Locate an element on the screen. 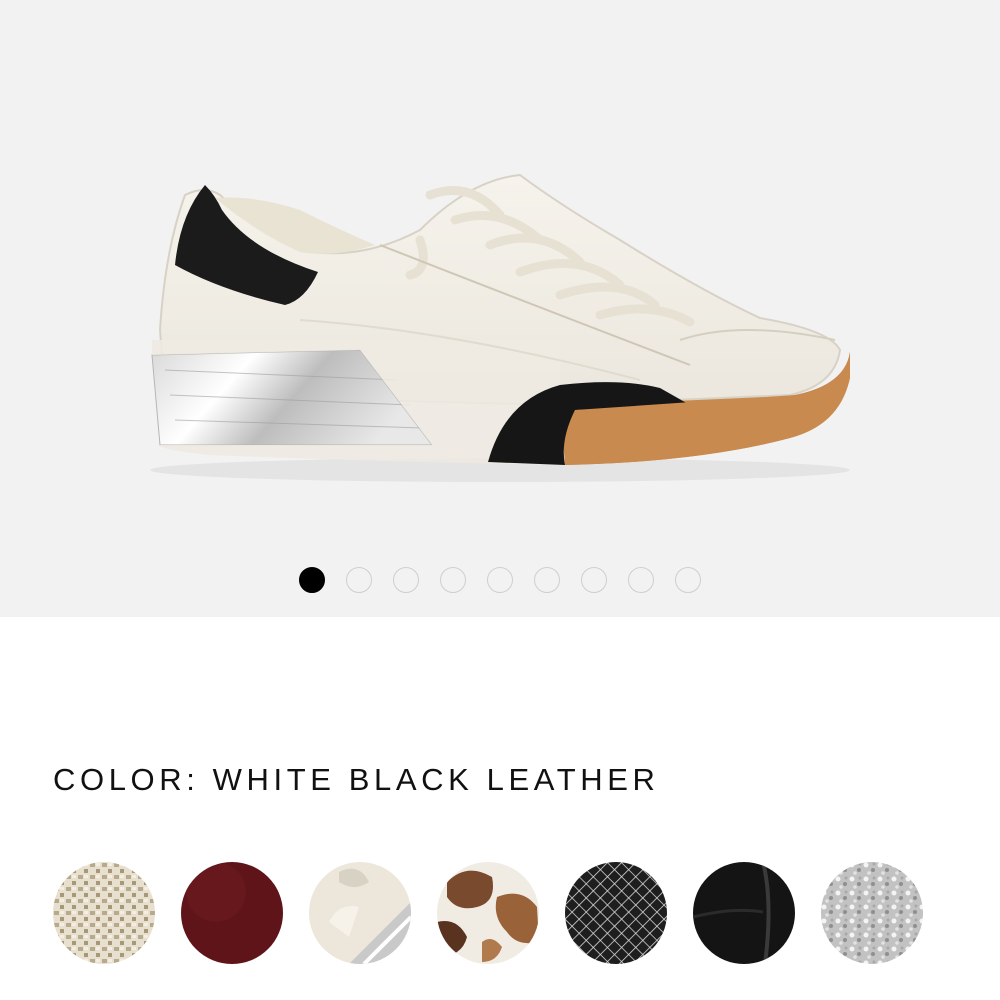 The width and height of the screenshot is (1000, 1000). silver-glitter-swatch-icon is located at coordinates (872, 913).